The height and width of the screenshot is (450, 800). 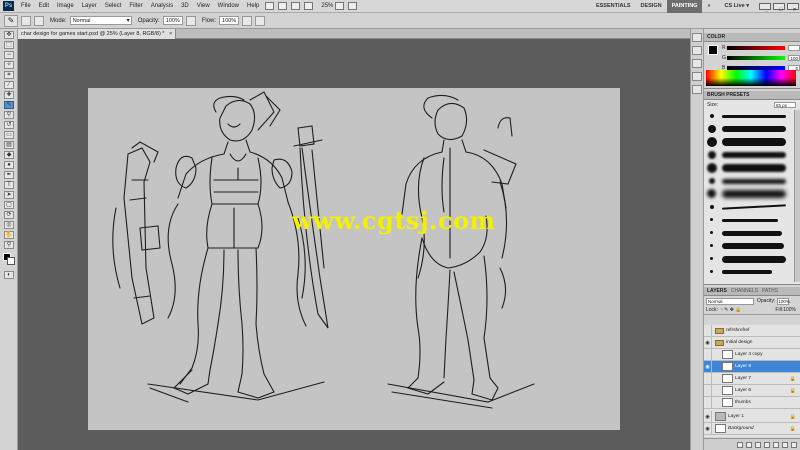 What do you see at coordinates (613, 6) in the screenshot?
I see `workspace-essentials: ESSENTIALS` at bounding box center [613, 6].